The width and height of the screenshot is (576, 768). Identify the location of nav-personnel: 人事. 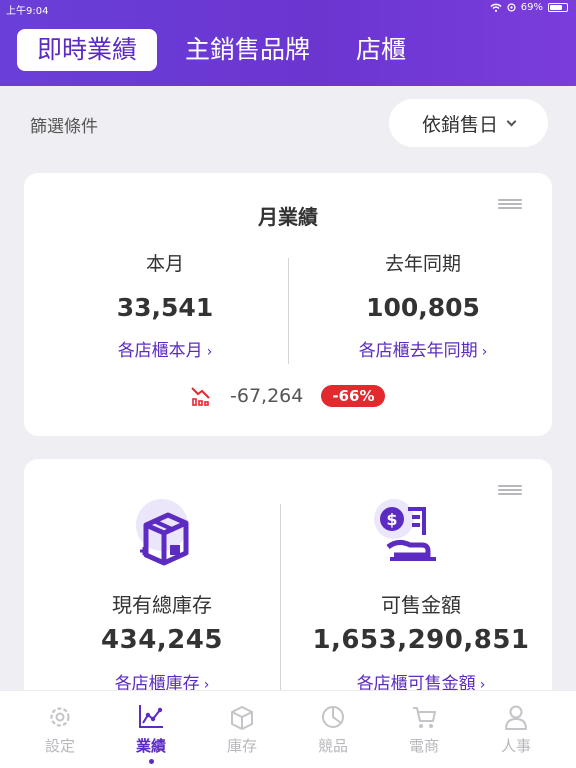
(516, 729).